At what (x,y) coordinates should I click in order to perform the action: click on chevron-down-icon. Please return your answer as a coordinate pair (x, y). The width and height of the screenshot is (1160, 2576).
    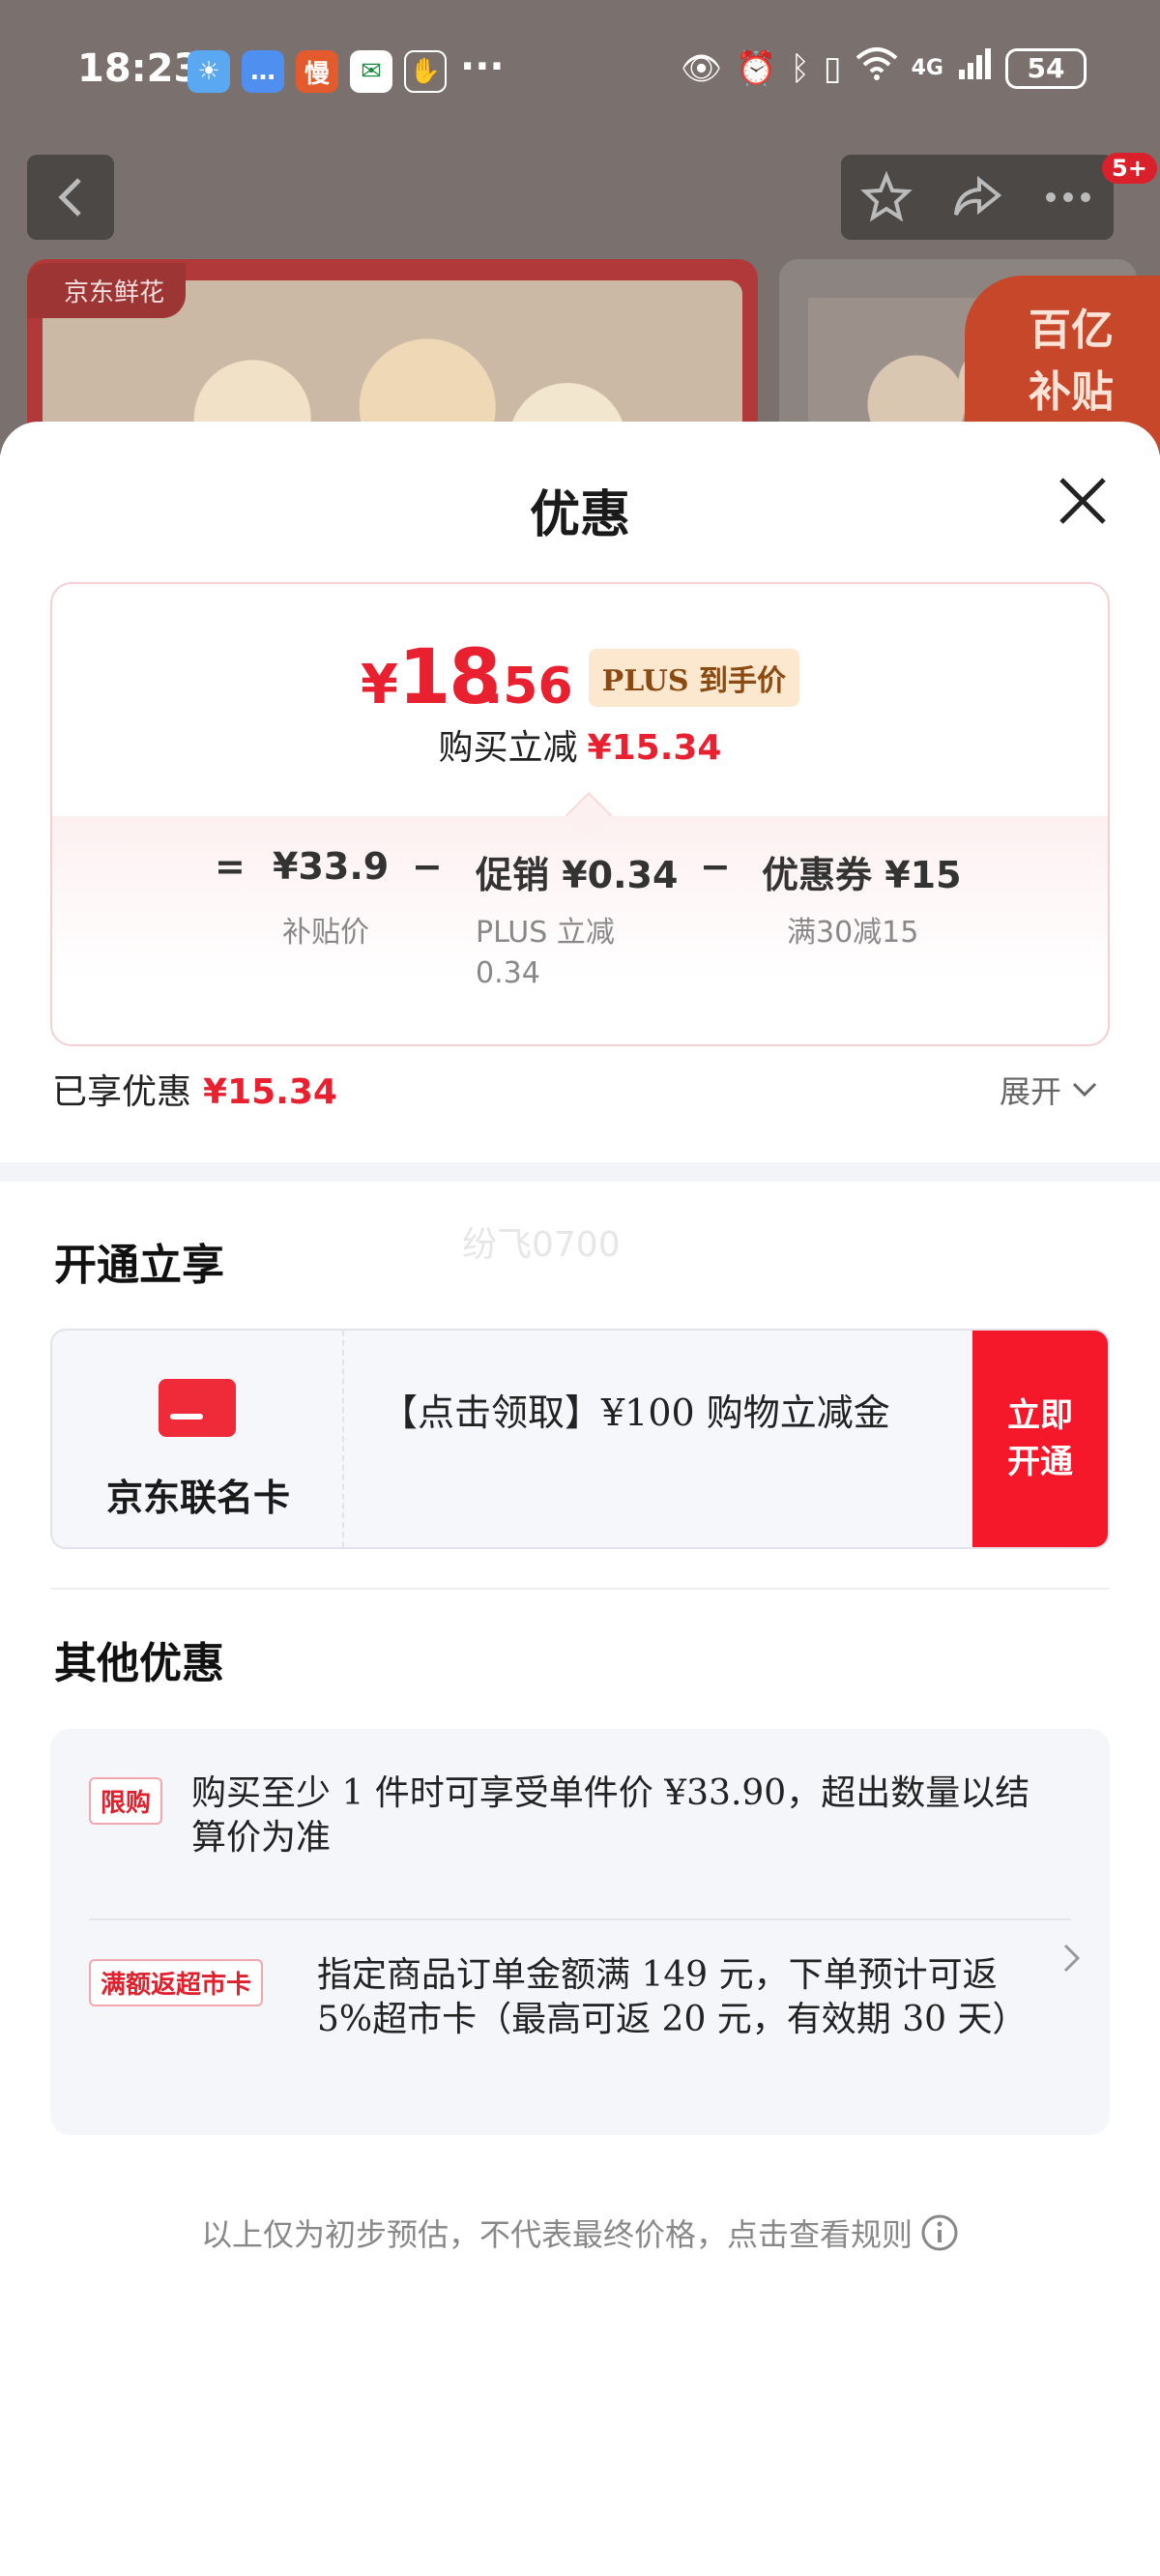
    Looking at the image, I should click on (1084, 1090).